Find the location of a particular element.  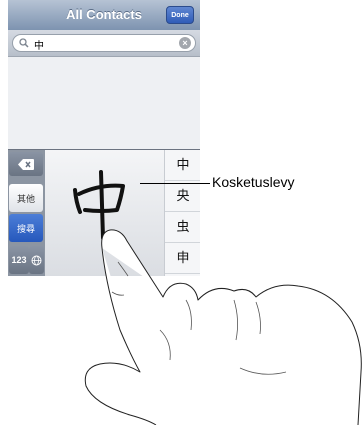

callout-line is located at coordinates (175, 183).